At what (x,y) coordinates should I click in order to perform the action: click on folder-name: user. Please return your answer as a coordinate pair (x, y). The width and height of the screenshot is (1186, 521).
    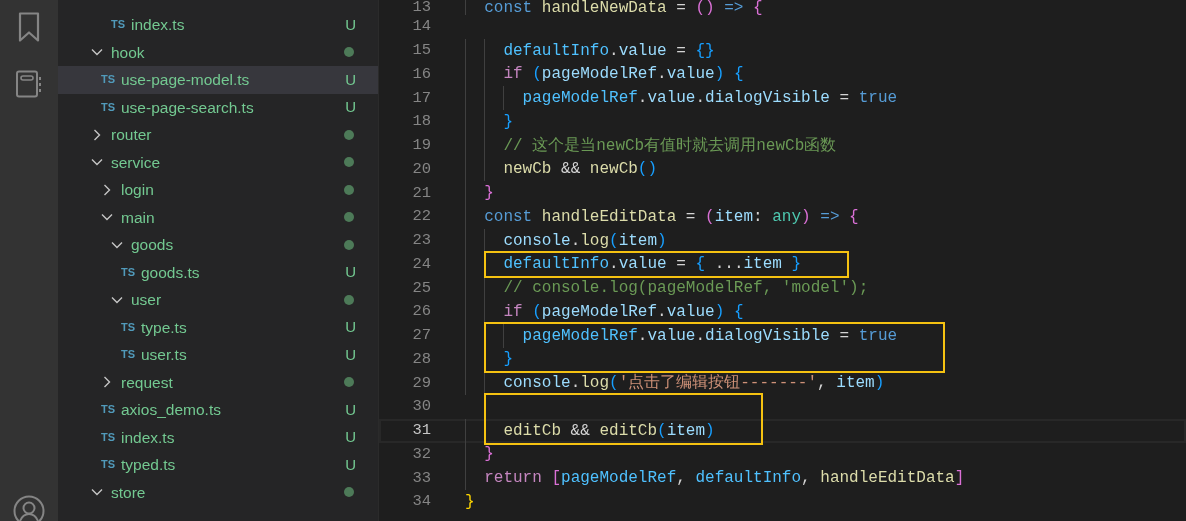
    Looking at the image, I should click on (146, 300).